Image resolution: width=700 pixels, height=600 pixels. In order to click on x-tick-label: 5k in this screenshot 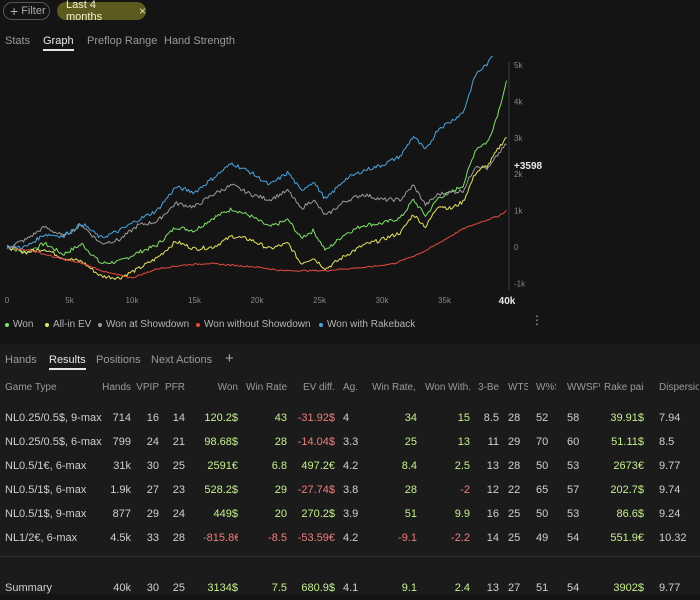, I will do `click(69, 300)`.